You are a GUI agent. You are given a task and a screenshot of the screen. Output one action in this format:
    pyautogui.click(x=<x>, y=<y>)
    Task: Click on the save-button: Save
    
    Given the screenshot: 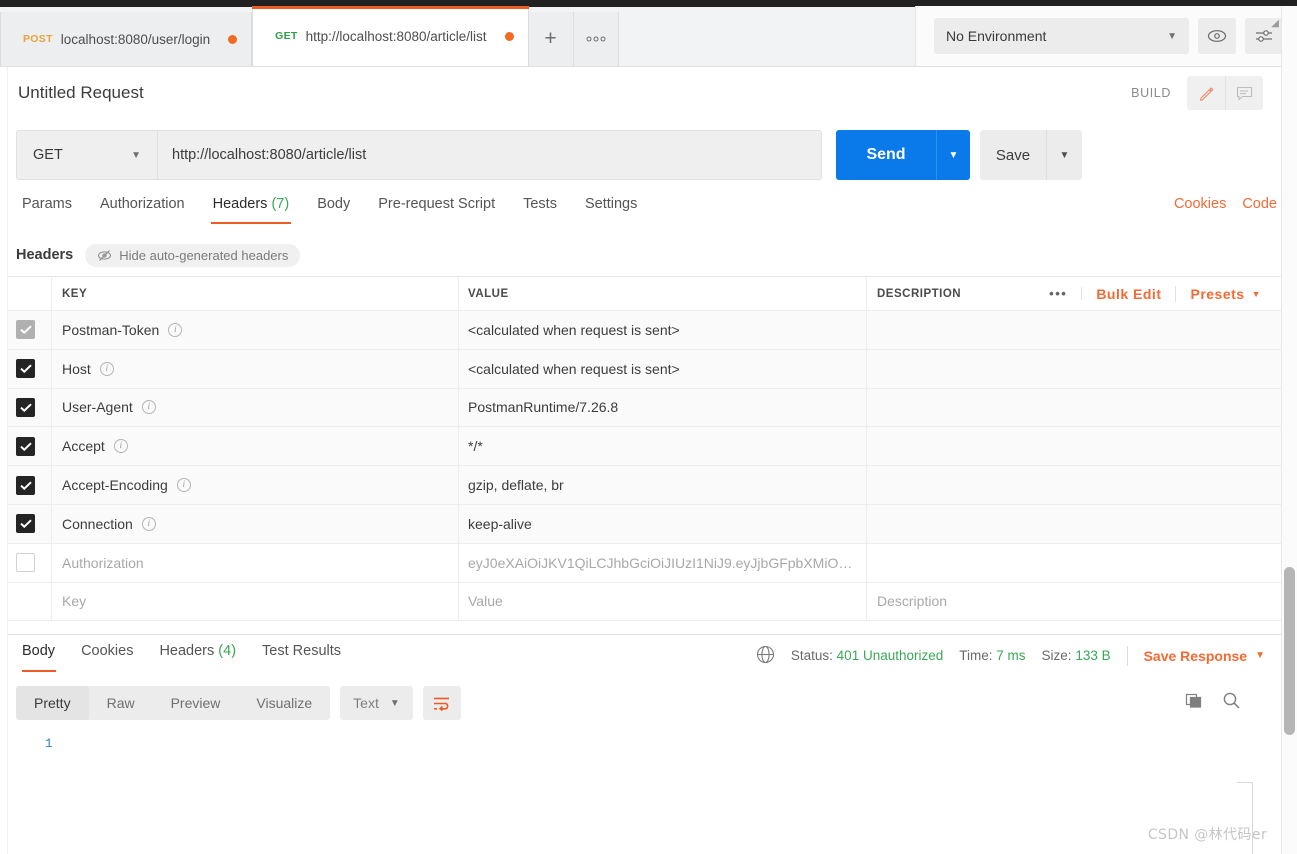 What is the action you would take?
    pyautogui.click(x=1013, y=155)
    